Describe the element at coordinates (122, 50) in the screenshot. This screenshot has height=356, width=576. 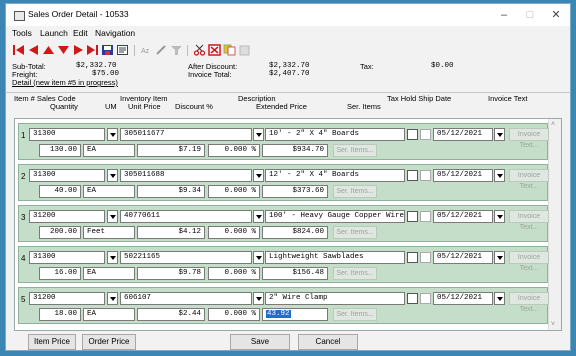
I see `report-icon` at that location.